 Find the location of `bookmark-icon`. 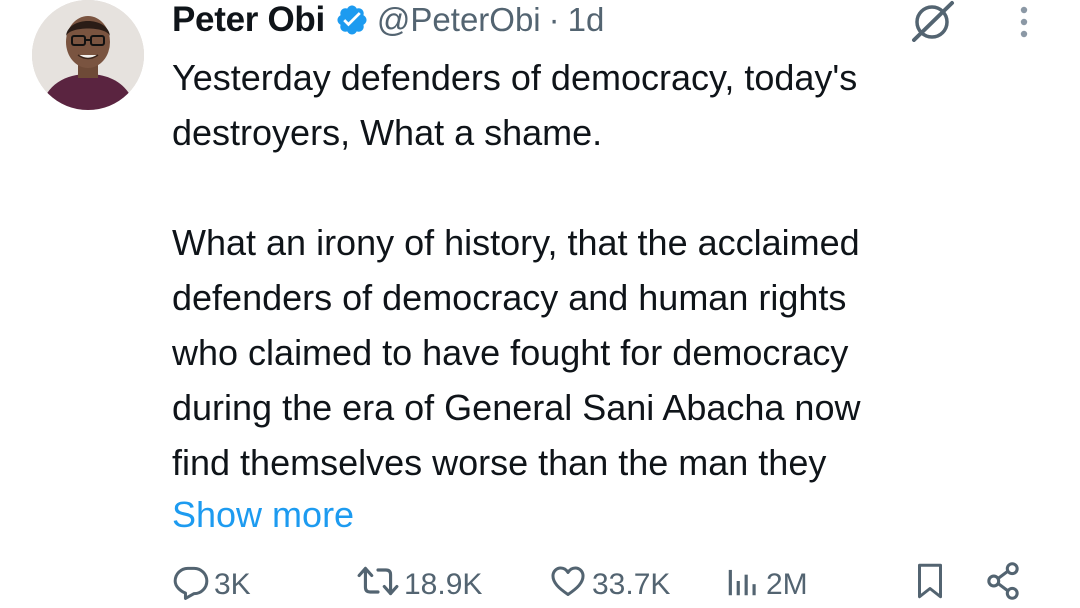

bookmark-icon is located at coordinates (930, 584).